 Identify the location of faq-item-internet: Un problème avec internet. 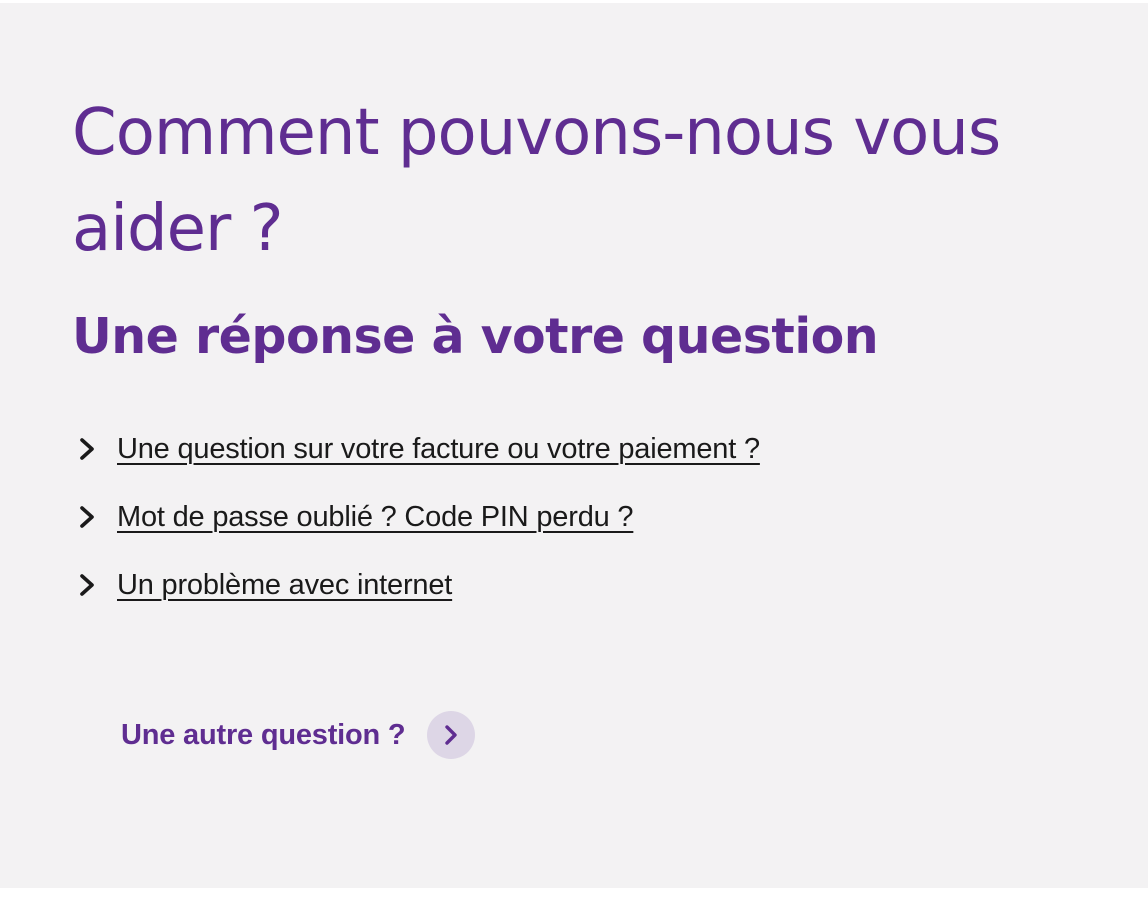
(418, 585).